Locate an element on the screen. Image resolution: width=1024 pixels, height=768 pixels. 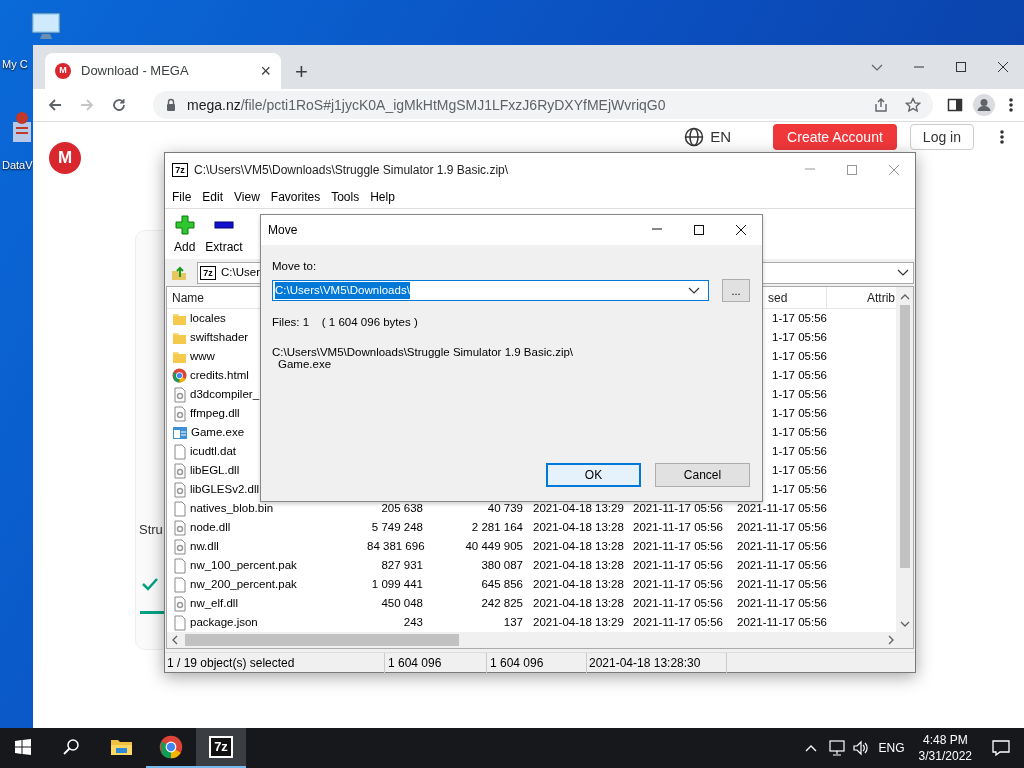
network-icon is located at coordinates (836, 748).